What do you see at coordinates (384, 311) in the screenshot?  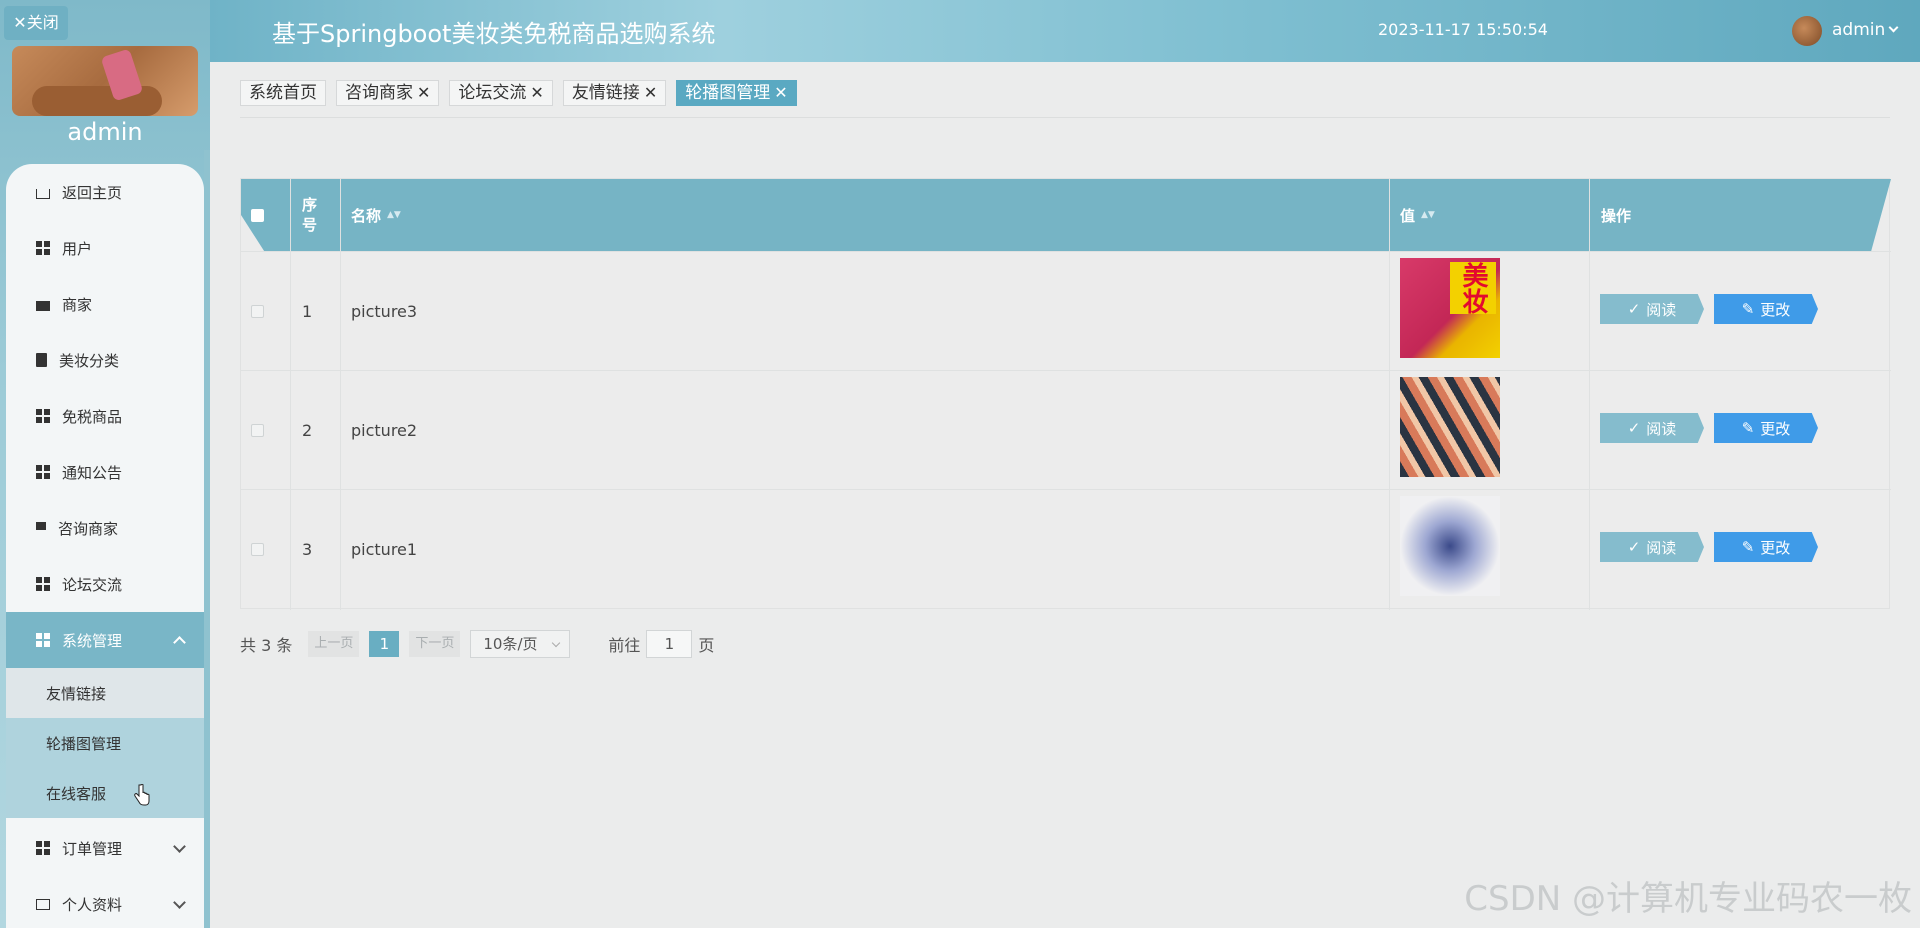 I see `row-name: picture3` at bounding box center [384, 311].